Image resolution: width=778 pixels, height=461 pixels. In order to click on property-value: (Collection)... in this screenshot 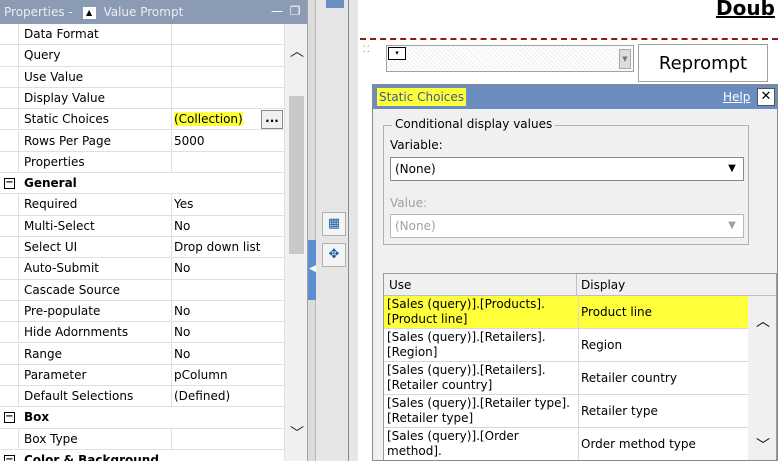, I will do `click(229, 119)`.